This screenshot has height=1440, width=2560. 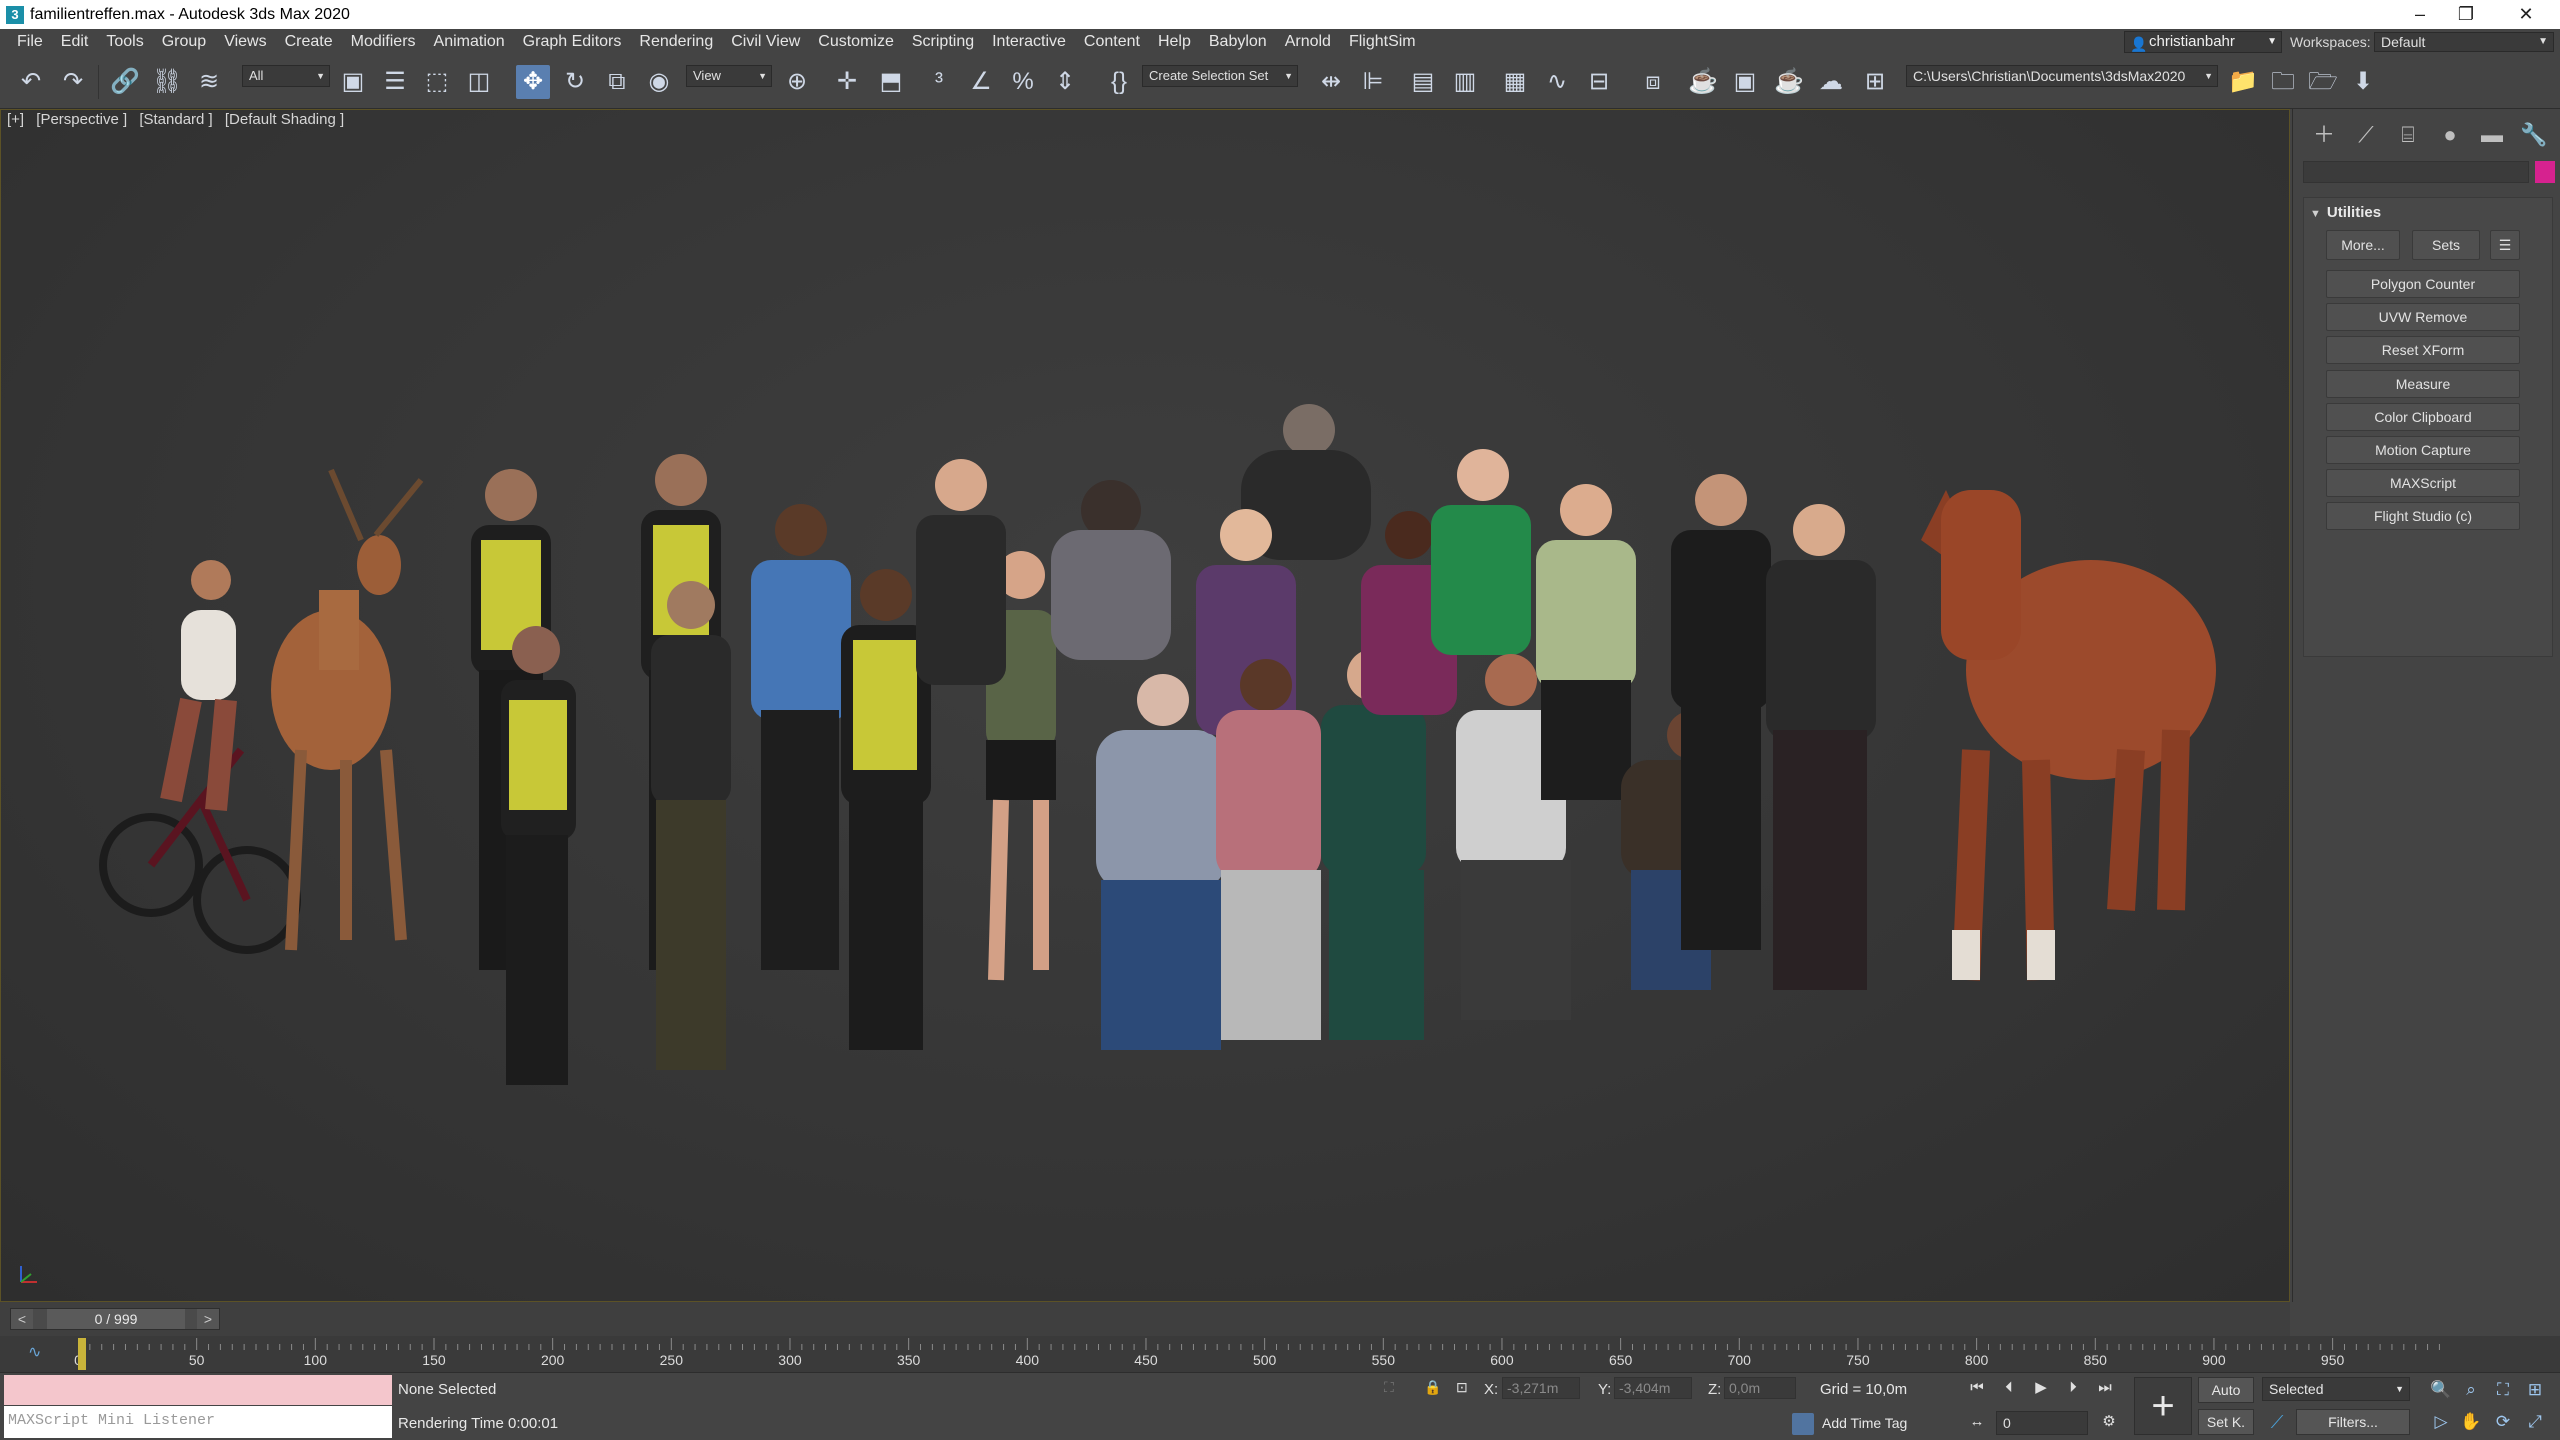 I want to click on pan-view-icon: ✋, so click(x=2471, y=1422).